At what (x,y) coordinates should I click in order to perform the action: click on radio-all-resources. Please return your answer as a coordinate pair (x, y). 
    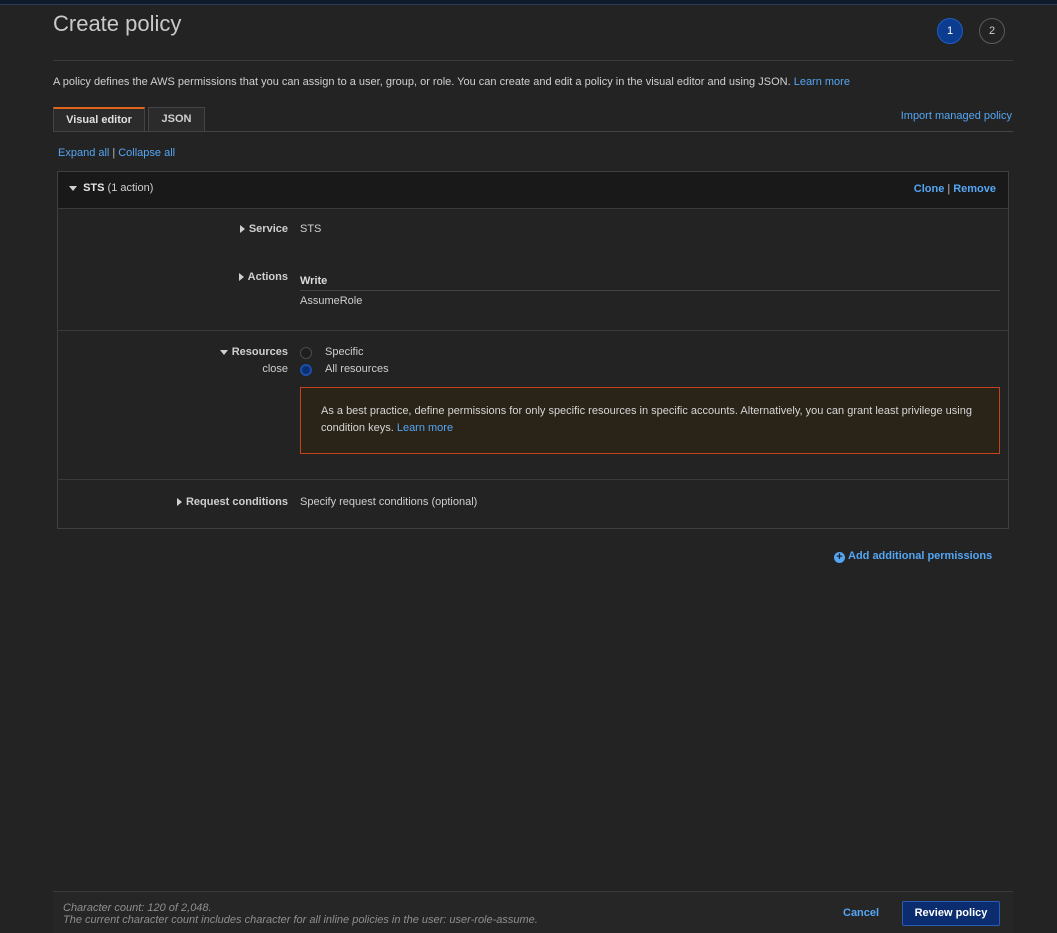
    Looking at the image, I should click on (306, 370).